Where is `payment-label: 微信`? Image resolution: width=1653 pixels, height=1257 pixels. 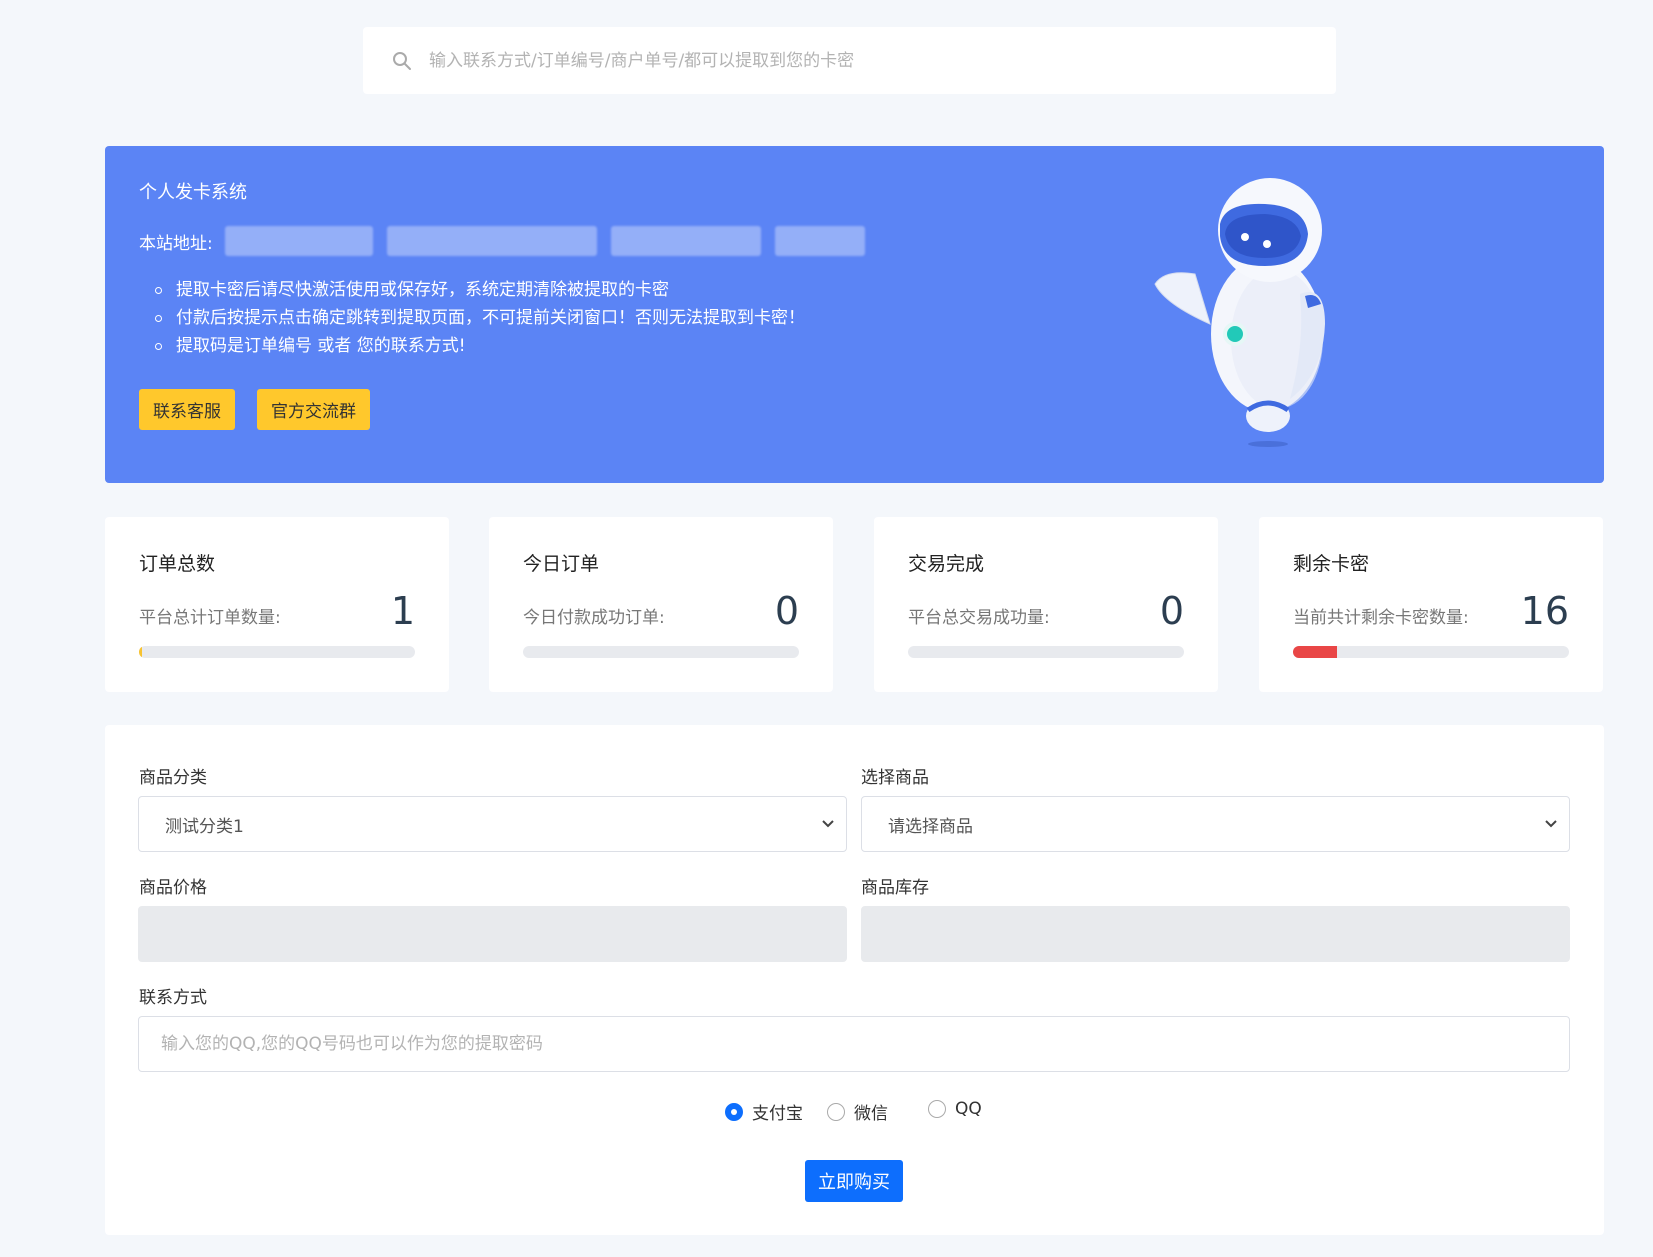 payment-label: 微信 is located at coordinates (871, 1114).